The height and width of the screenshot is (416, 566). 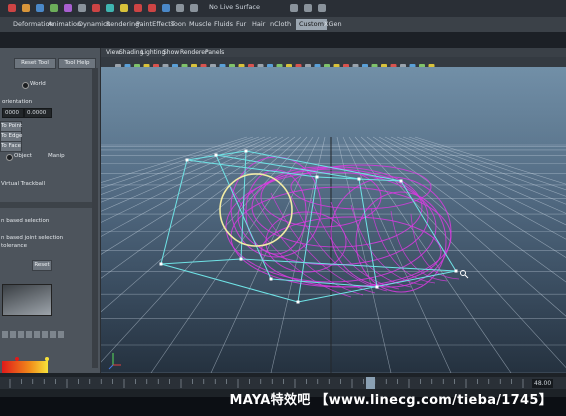 I want to click on shelf-icon-grey2, so click(x=180, y=8).